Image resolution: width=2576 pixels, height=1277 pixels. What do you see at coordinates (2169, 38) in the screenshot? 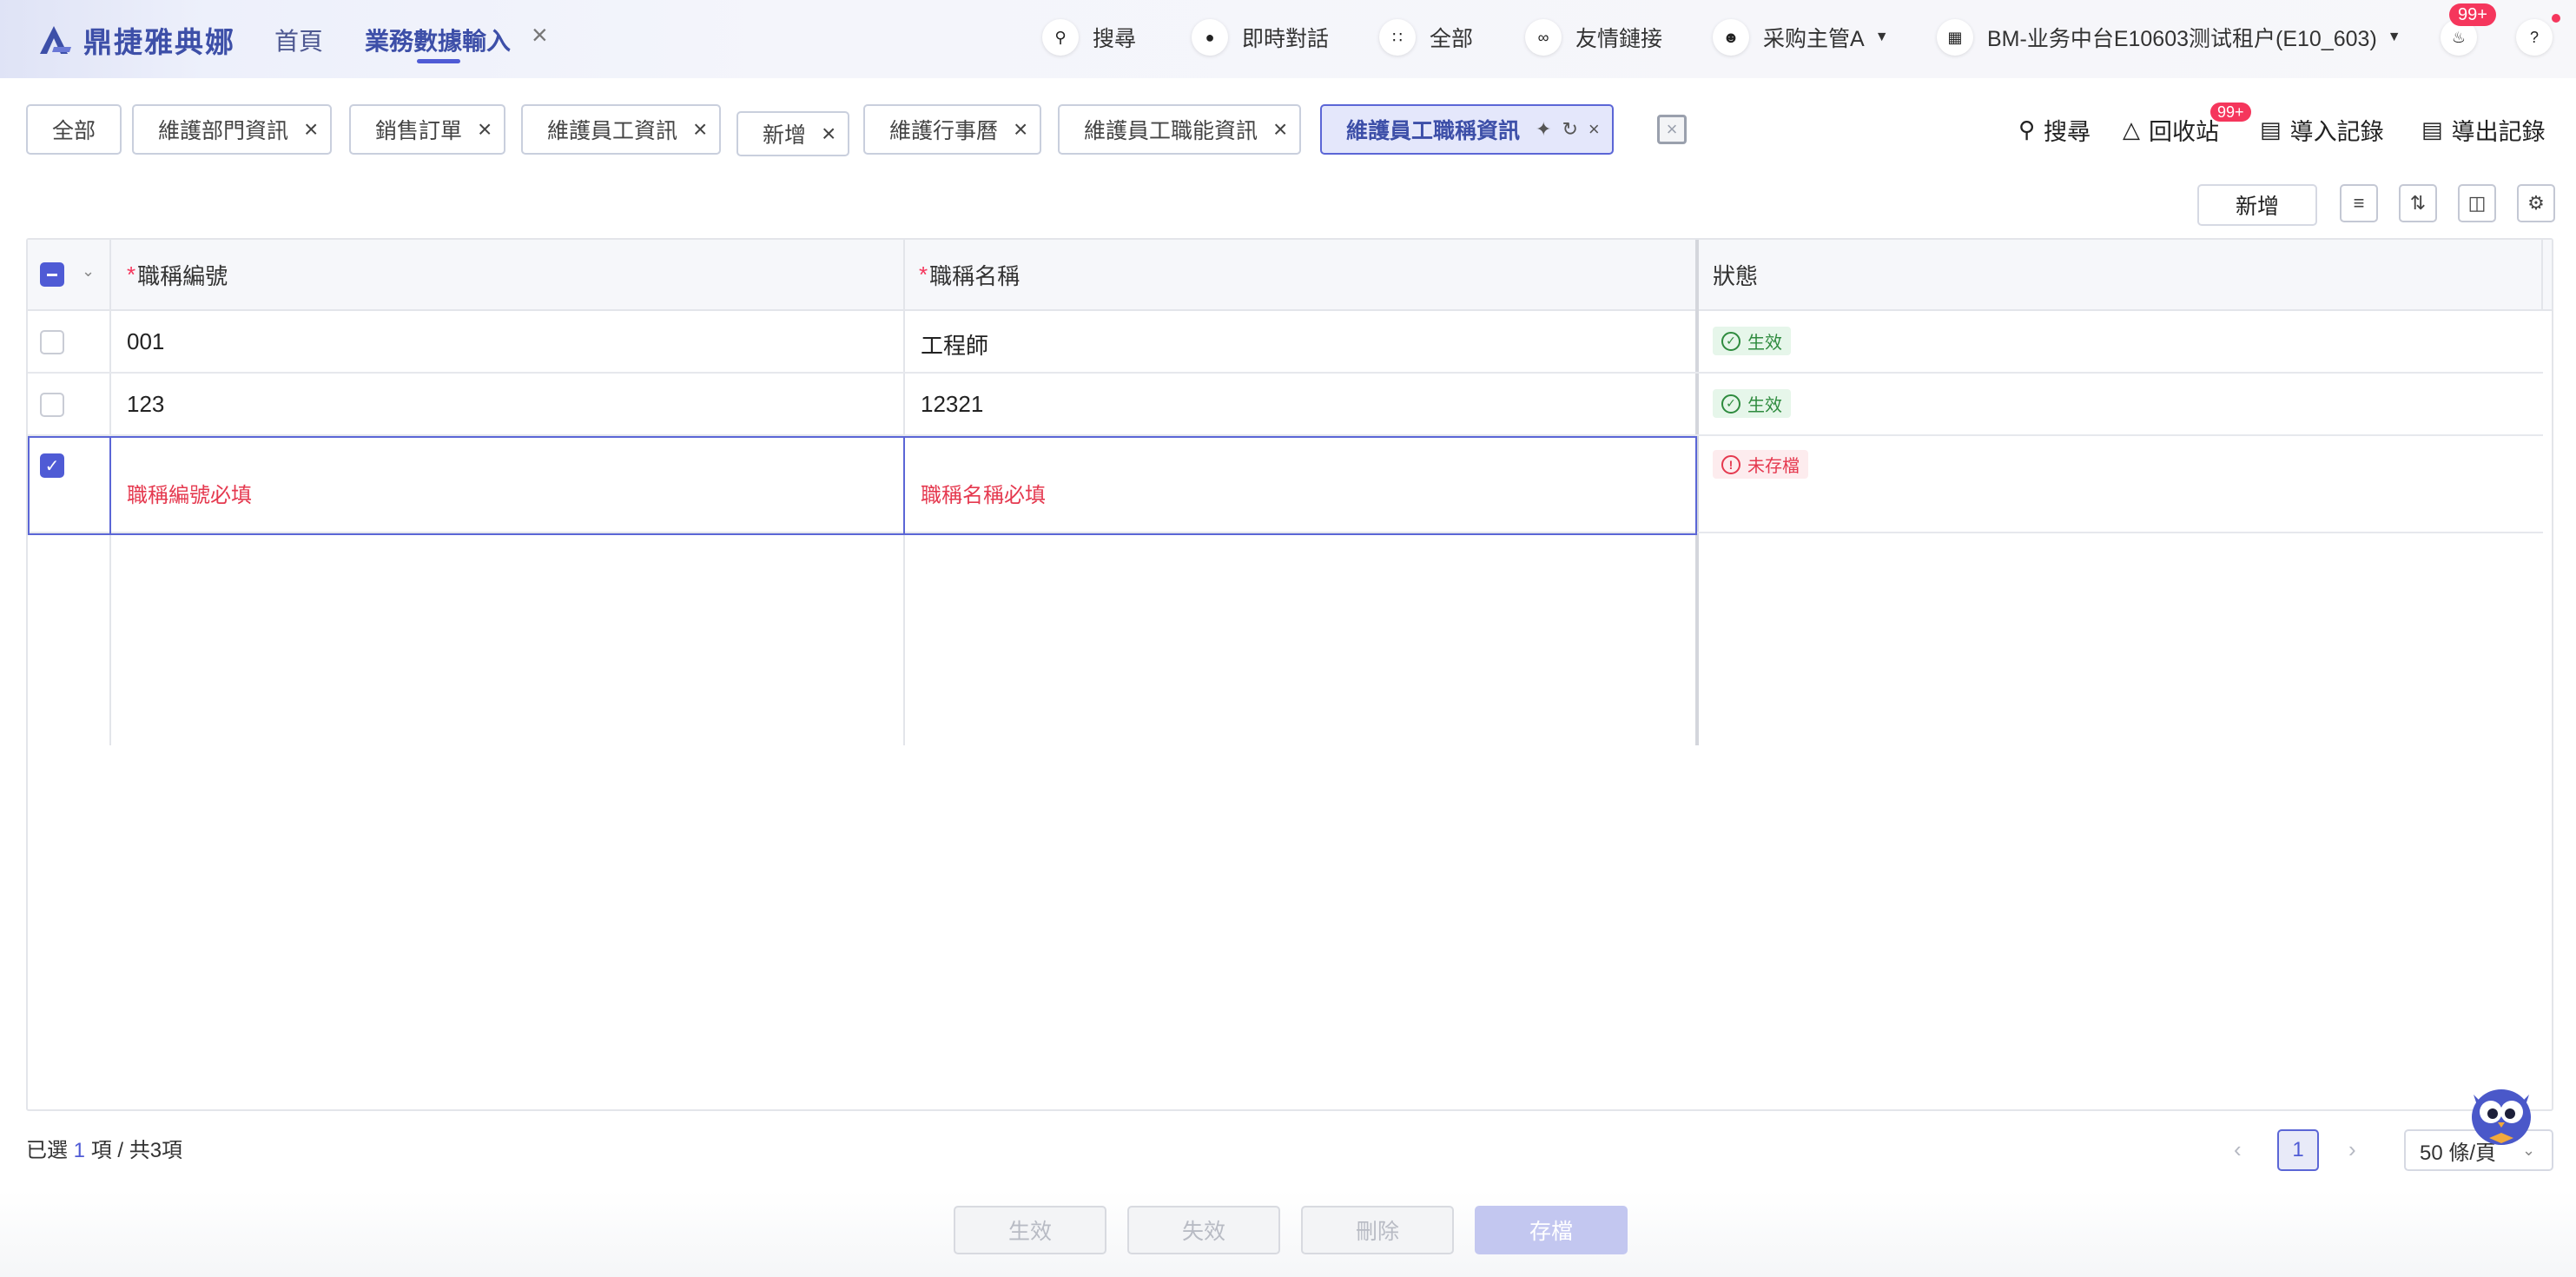
I see `tenant-menu: ▦ BM-业务中台E10603测试租户(E10_603) ▼` at bounding box center [2169, 38].